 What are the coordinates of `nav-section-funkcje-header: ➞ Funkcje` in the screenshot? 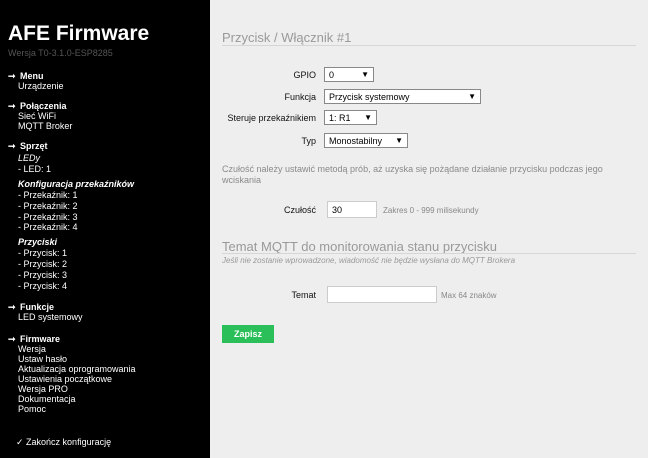 It's located at (108, 307).